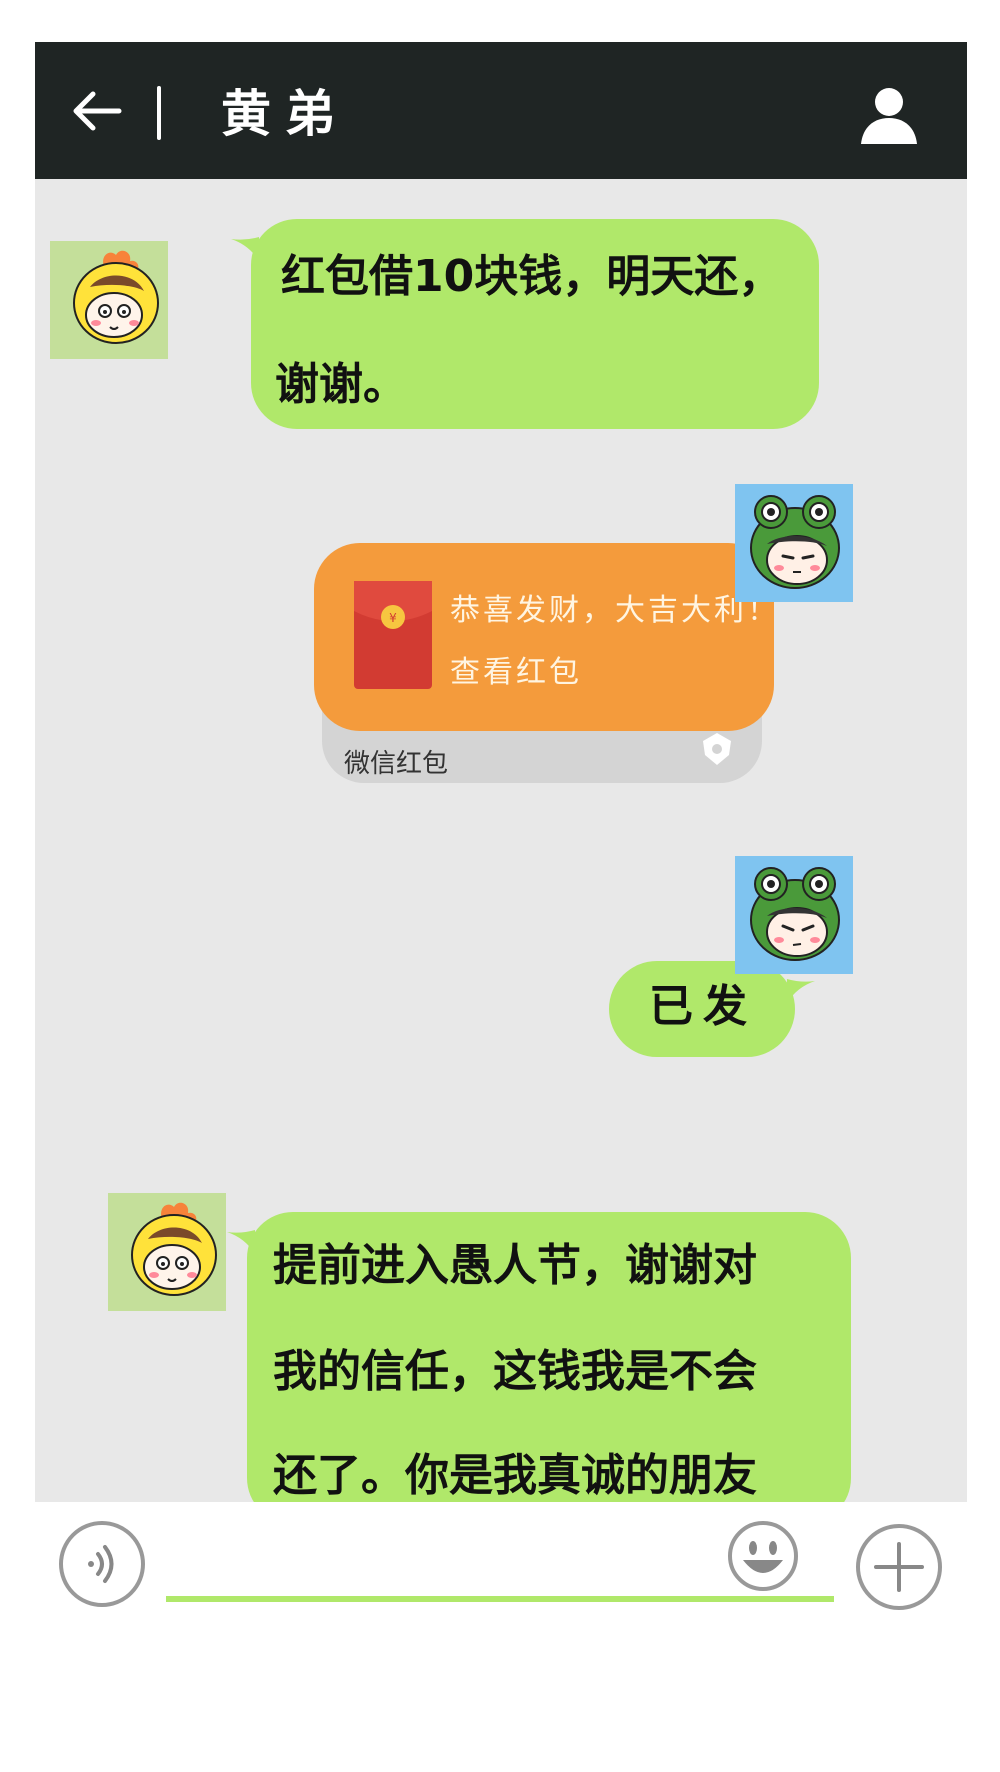  Describe the element at coordinates (393, 635) in the screenshot. I see `red-envelope-icon: ¥` at that location.